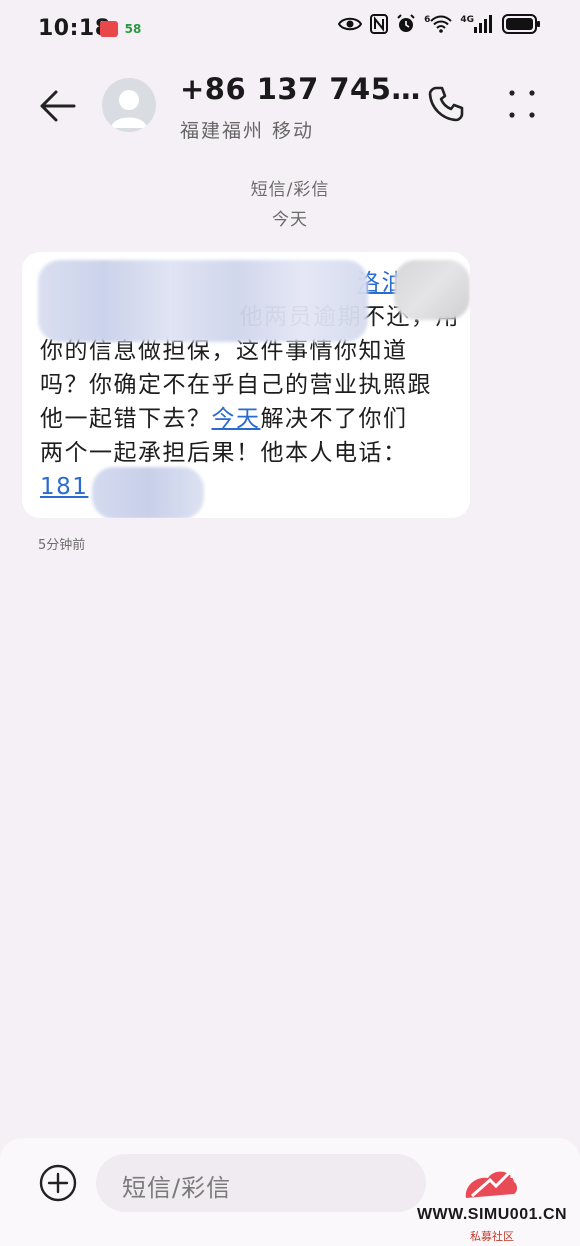  I want to click on status-icons: 6 4G, so click(440, 24).